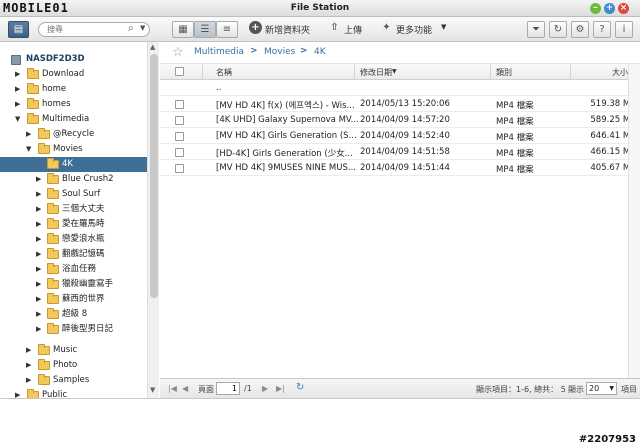  I want to click on tree-item-movie-8: ▶ 超級 8, so click(73, 314).